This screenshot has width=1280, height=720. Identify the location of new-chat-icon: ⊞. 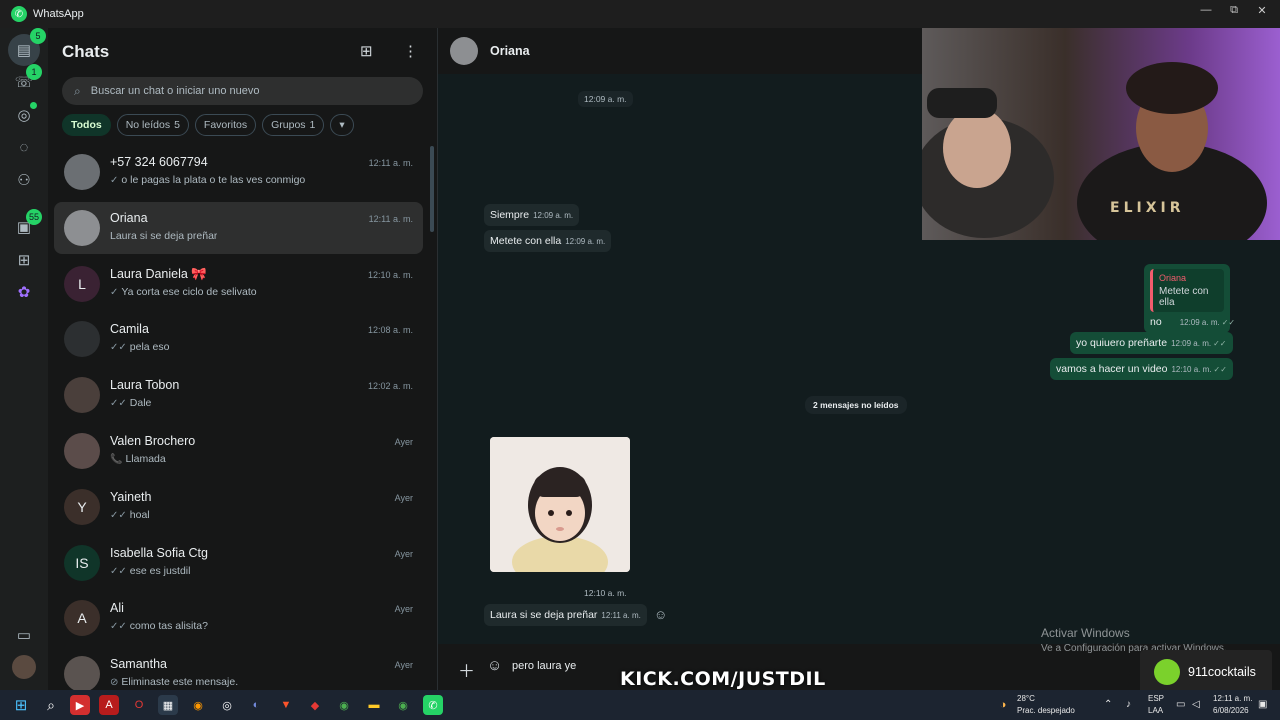
(366, 51).